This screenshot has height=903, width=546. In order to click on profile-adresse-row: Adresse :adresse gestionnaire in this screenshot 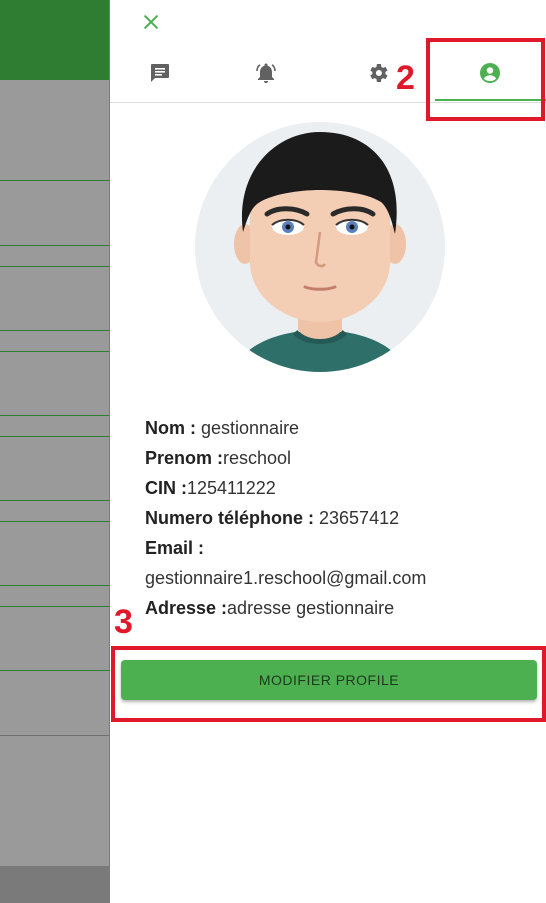, I will do `click(340, 608)`.